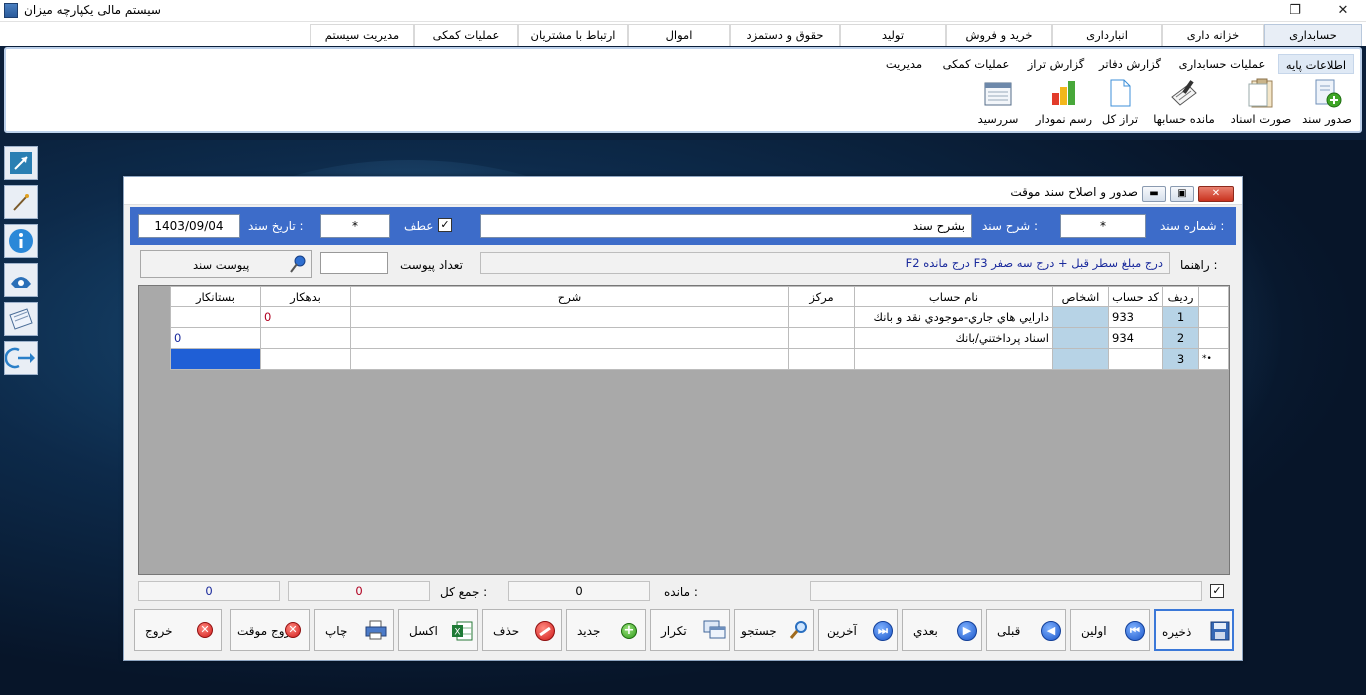  What do you see at coordinates (967, 631) in the screenshot?
I see `next-icon: ▶` at bounding box center [967, 631].